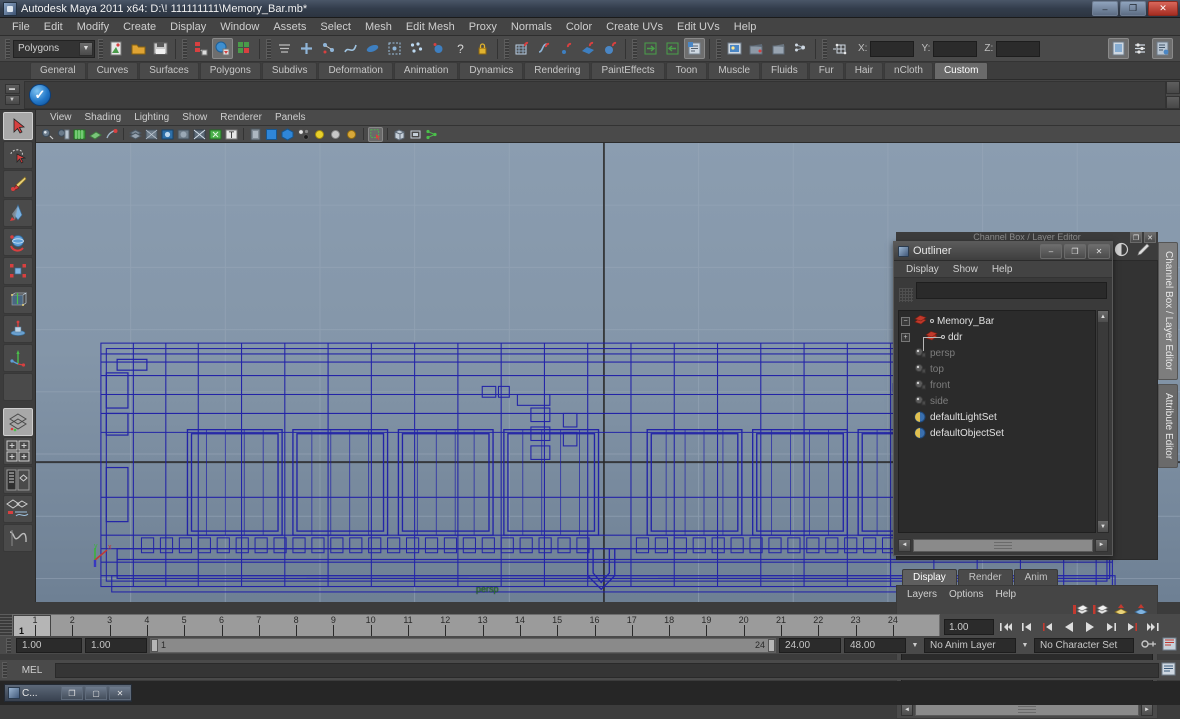 This screenshot has width=1180, height=719. Describe the element at coordinates (399, 134) in the screenshot. I see `bounding-box-icon` at that location.